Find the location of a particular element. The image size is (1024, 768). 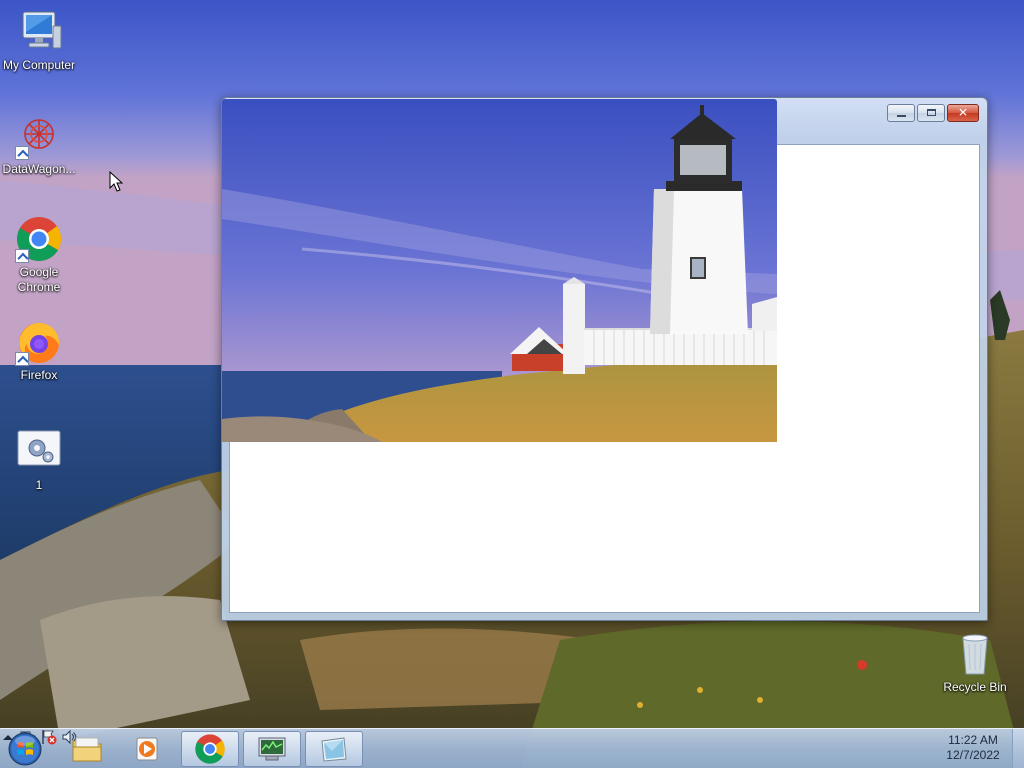

desktop-icon-label: Recycle Bin is located at coordinates (975, 687).